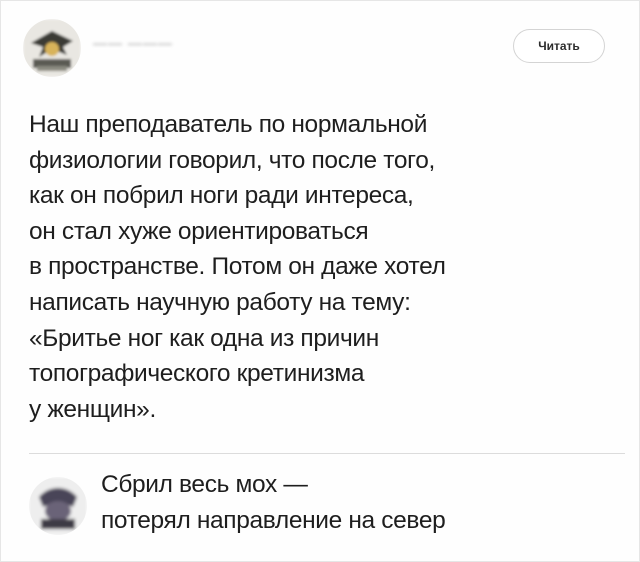  What do you see at coordinates (221, 196) in the screenshot?
I see `post-text-line: как он побрил ноги ради интереса,` at bounding box center [221, 196].